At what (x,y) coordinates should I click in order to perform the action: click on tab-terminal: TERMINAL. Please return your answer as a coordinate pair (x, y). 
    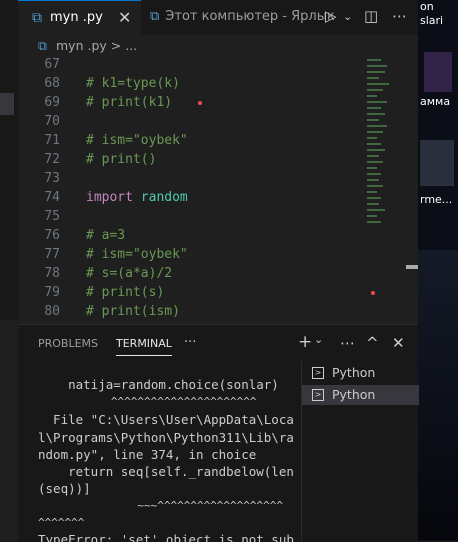
    Looking at the image, I should click on (144, 343).